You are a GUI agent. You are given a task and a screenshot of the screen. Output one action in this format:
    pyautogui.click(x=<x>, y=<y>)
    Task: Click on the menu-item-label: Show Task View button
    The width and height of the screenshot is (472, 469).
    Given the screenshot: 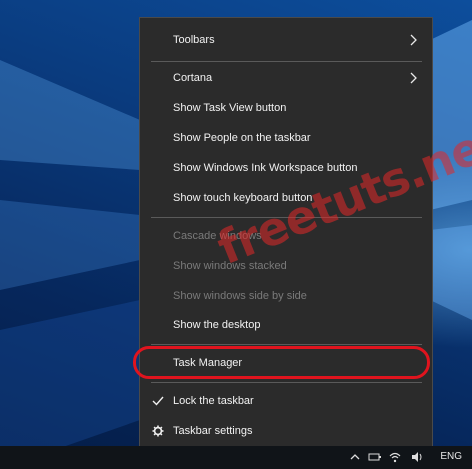 What is the action you would take?
    pyautogui.click(x=230, y=108)
    